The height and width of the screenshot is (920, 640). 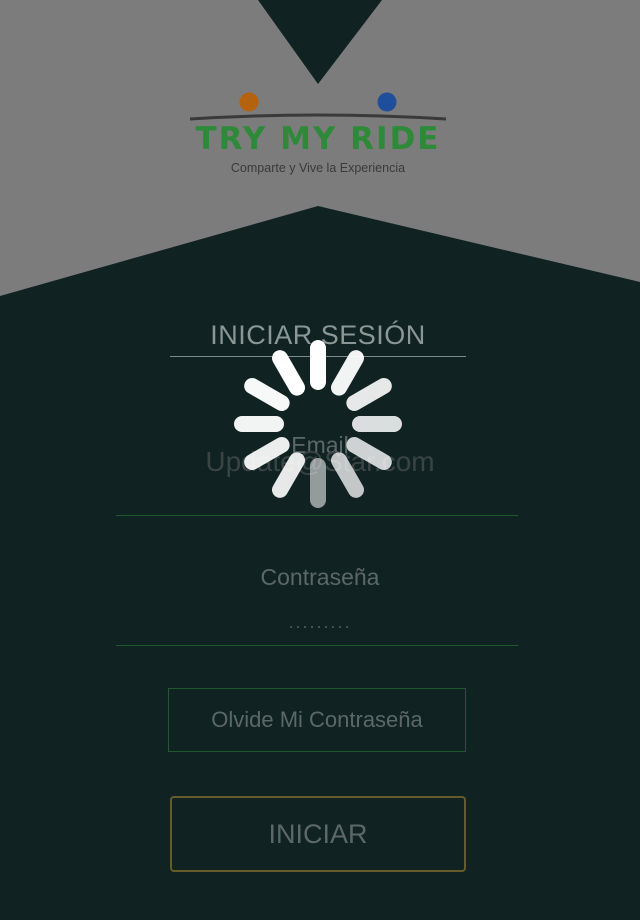 I want to click on logo-name: TRY MY RIDE, so click(x=318, y=139).